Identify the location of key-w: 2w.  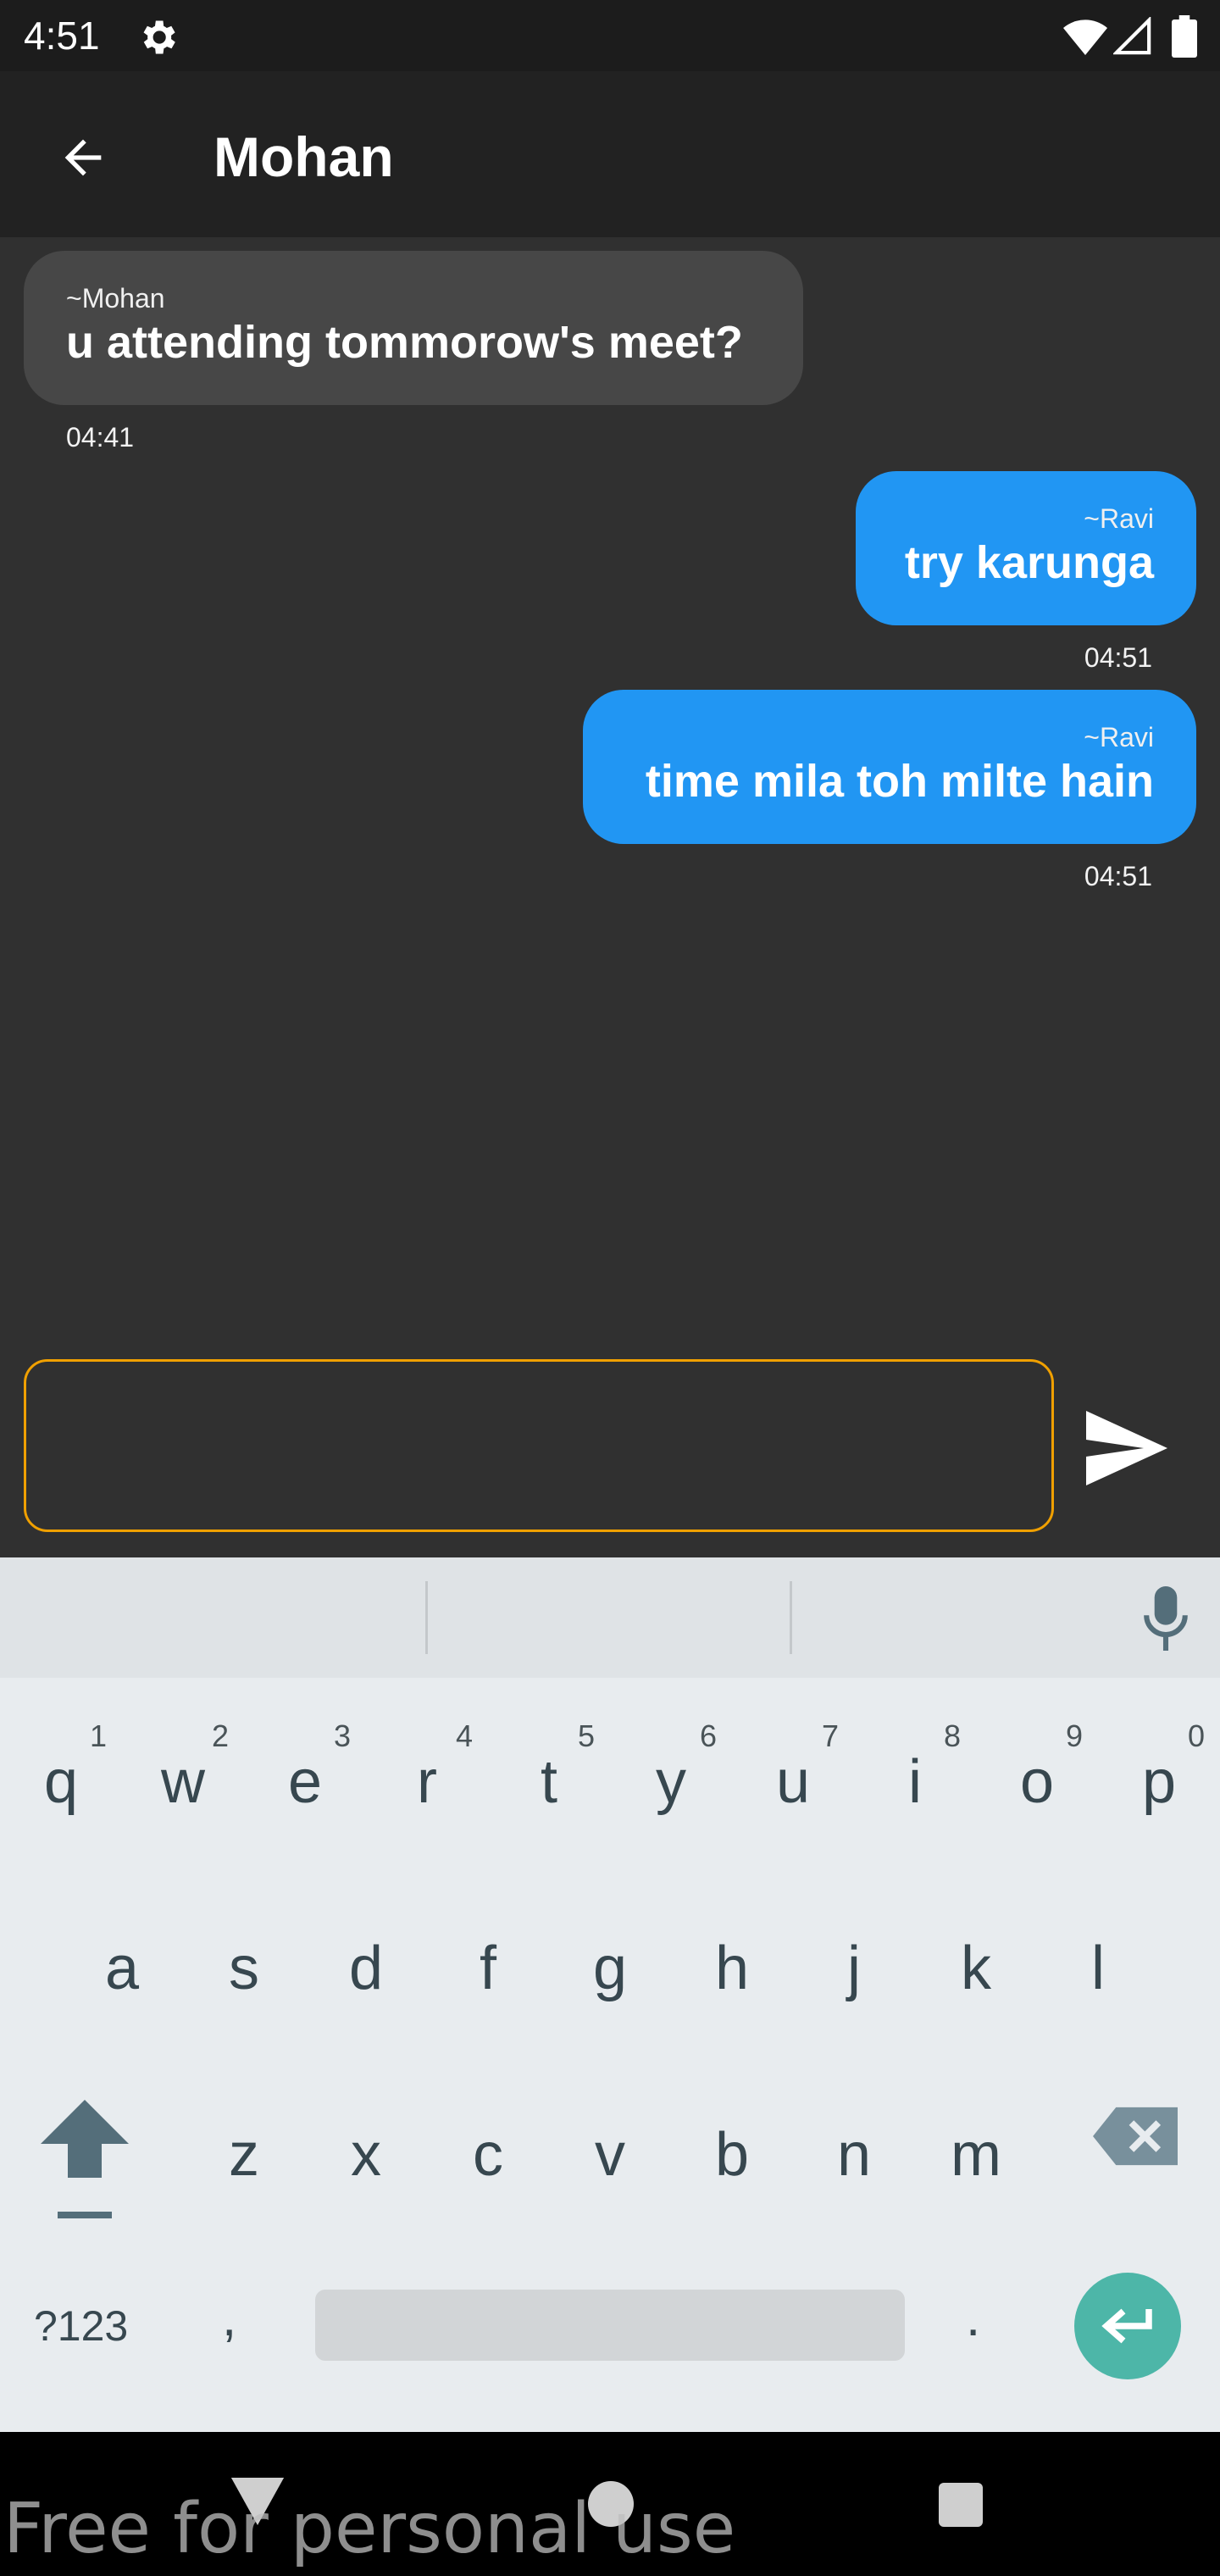
(183, 1788).